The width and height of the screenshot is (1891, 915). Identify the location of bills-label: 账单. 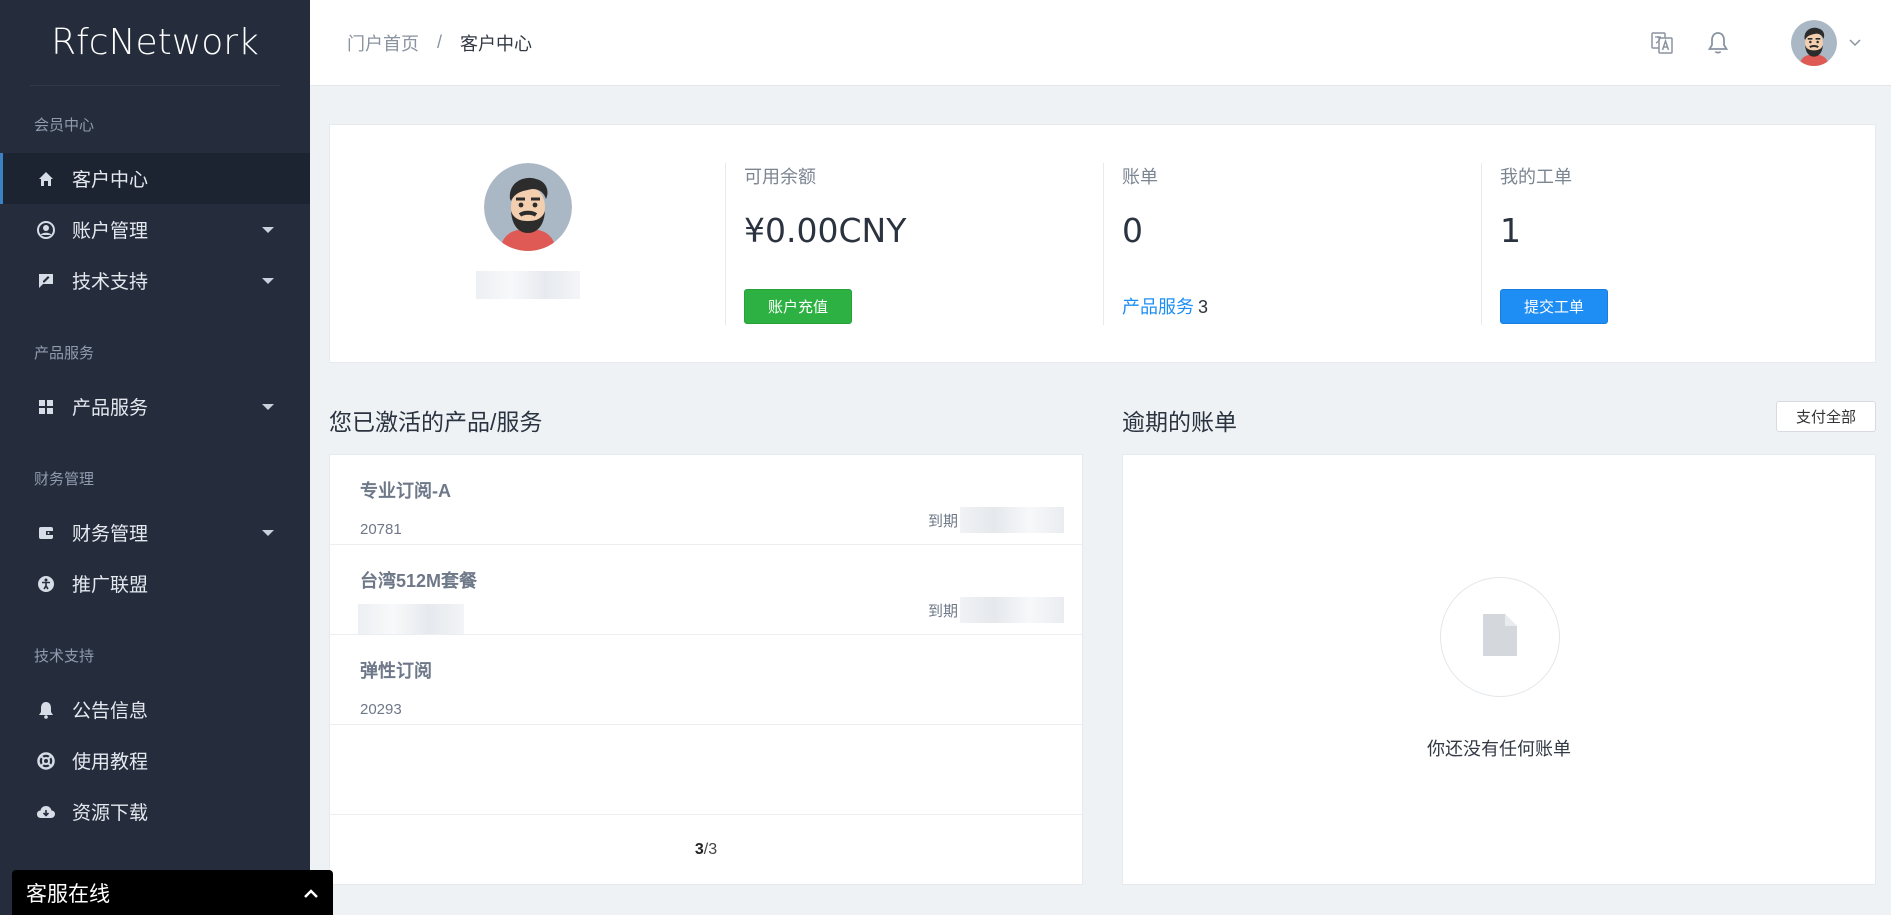
(1140, 177).